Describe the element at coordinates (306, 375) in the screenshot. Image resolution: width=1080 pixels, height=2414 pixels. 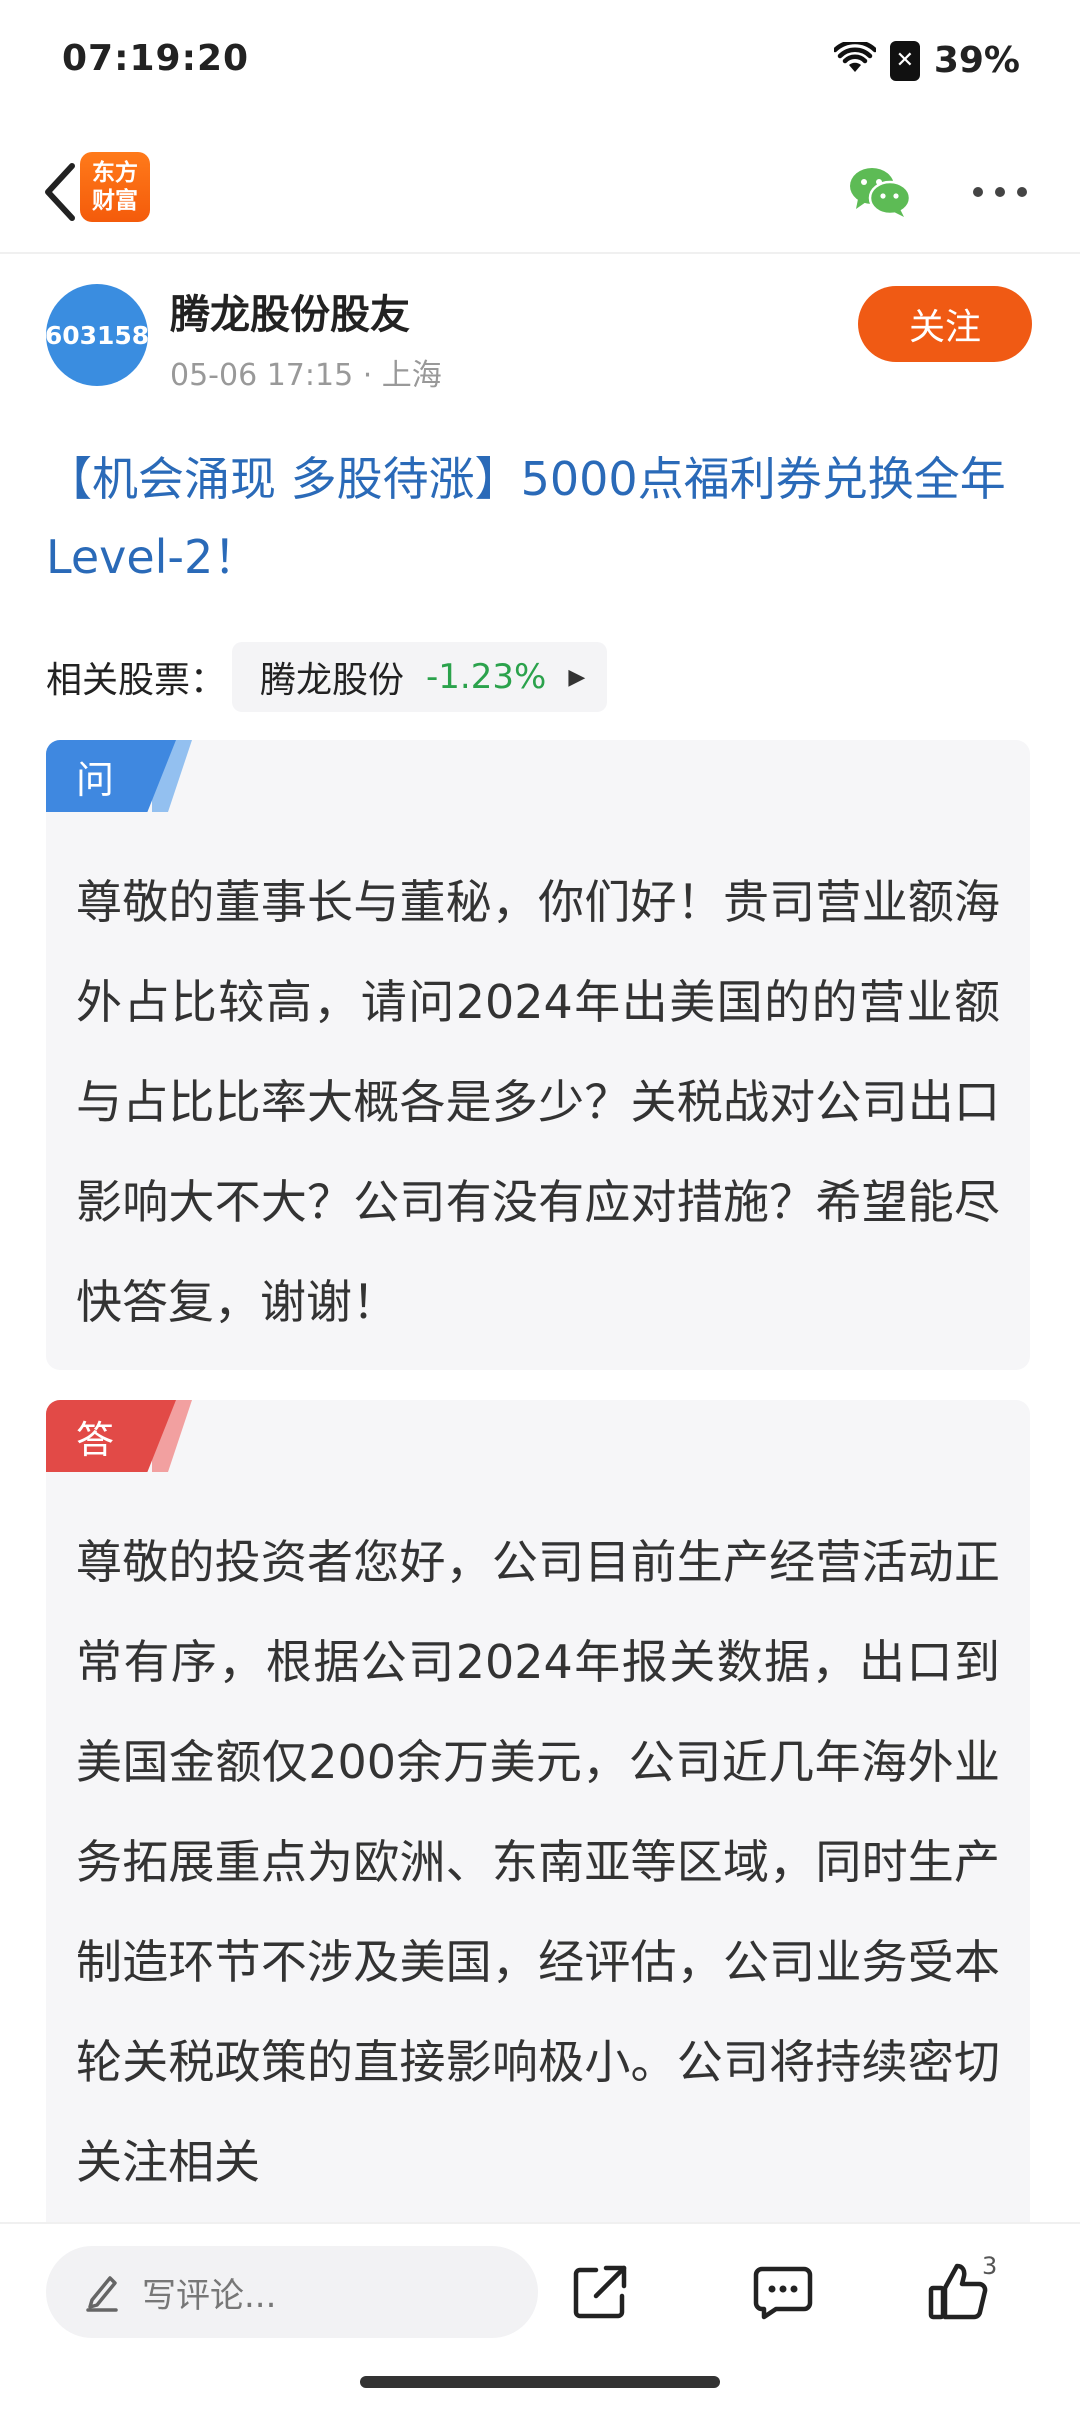
I see `post-meta: 05-06 17:15 · 上海` at that location.